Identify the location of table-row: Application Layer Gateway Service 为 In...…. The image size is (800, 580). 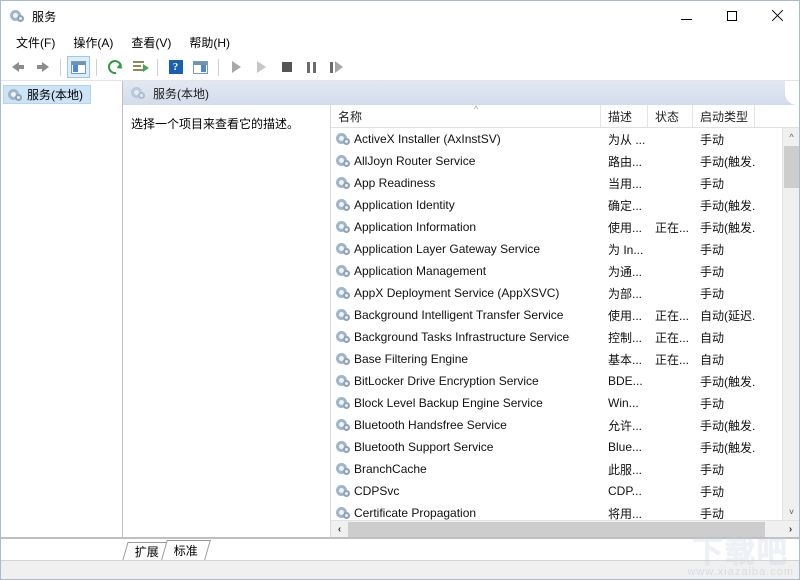
(565, 249).